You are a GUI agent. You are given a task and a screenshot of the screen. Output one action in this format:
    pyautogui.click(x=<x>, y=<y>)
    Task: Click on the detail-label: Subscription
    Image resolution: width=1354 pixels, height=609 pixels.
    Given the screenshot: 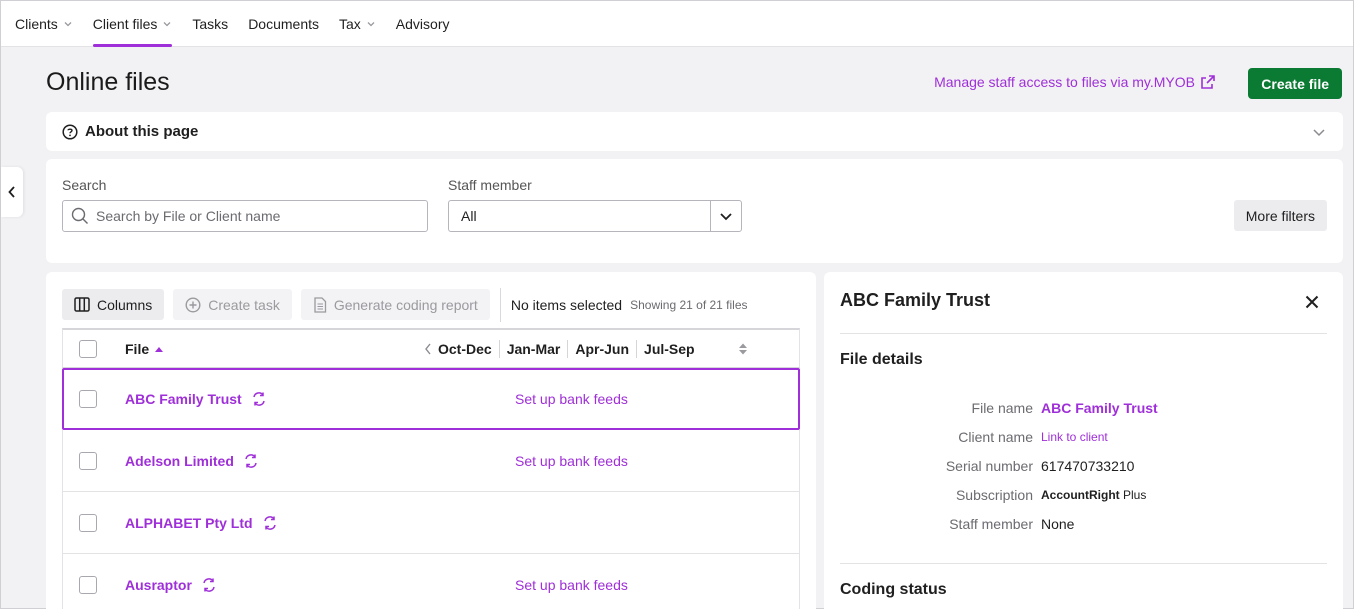 What is the action you would take?
    pyautogui.click(x=994, y=495)
    